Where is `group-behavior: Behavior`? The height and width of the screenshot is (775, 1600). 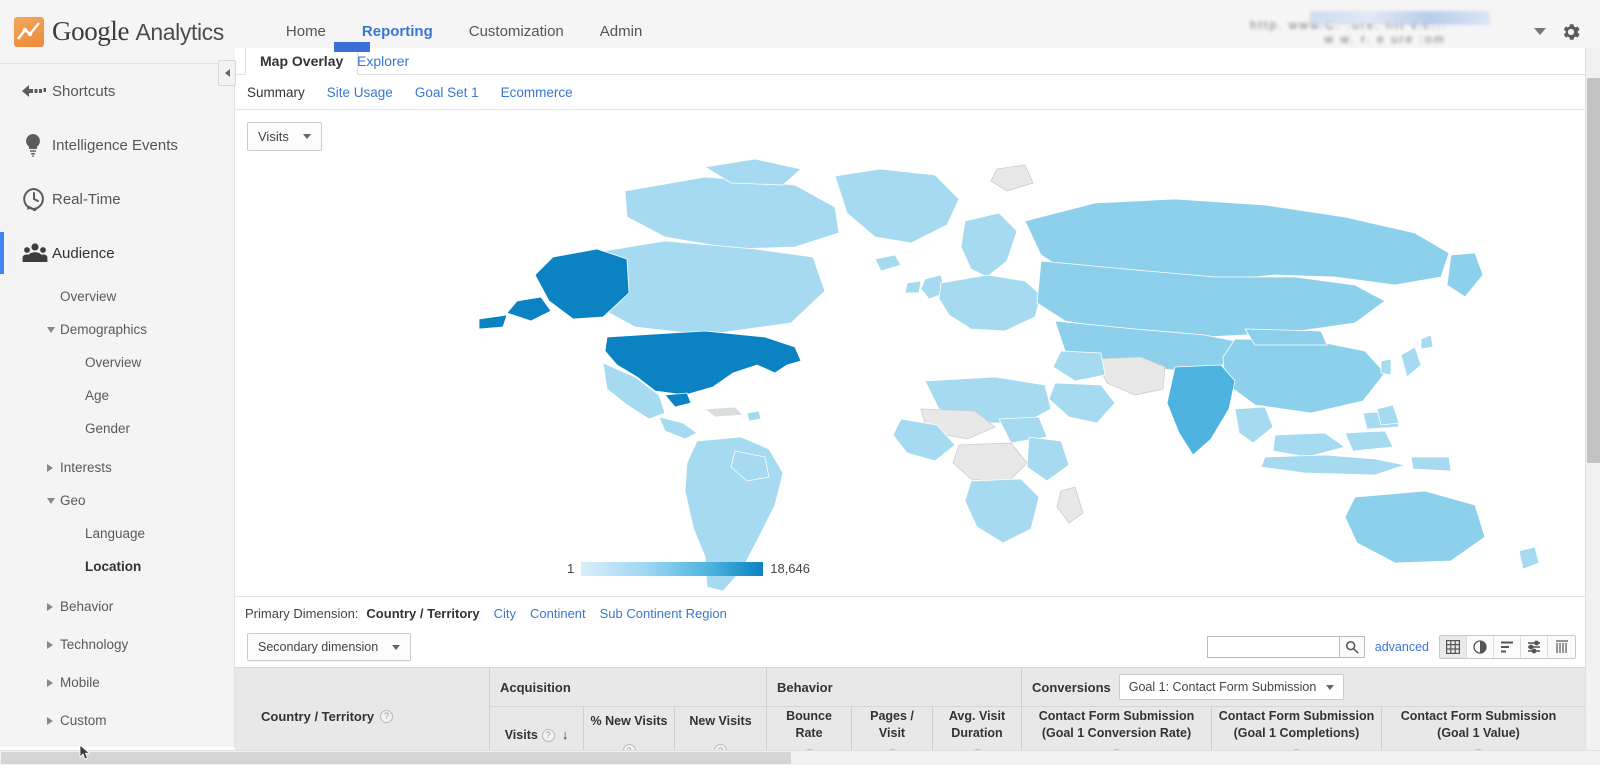
group-behavior: Behavior is located at coordinates (894, 687).